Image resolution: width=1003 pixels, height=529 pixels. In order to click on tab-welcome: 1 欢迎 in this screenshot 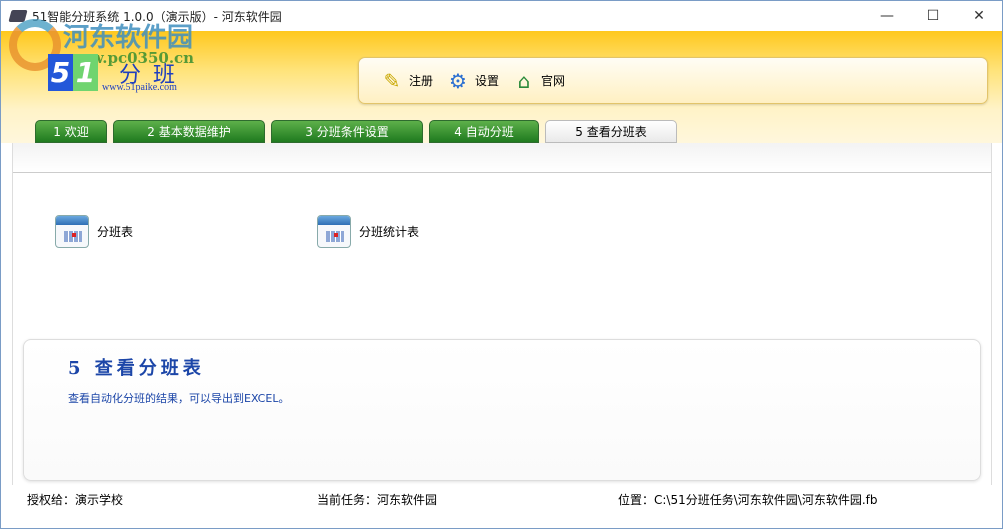, I will do `click(71, 131)`.